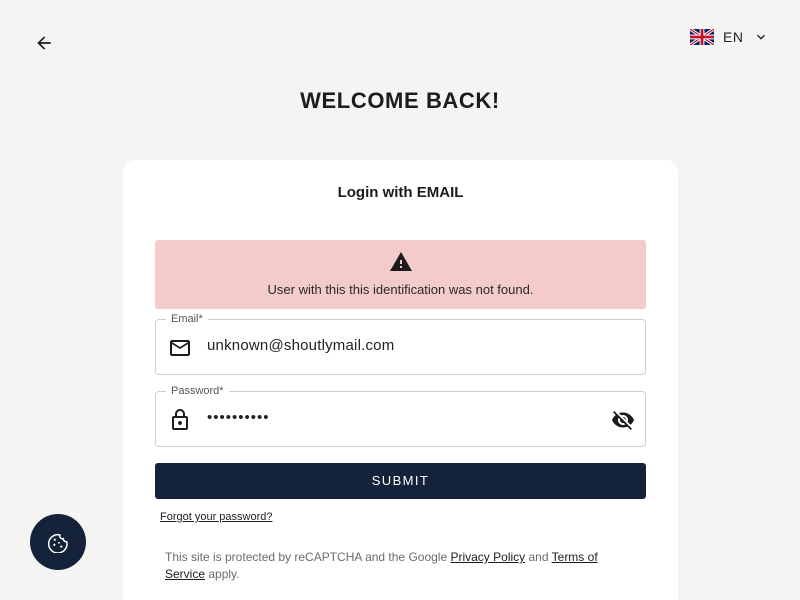 This screenshot has width=800, height=600. Describe the element at coordinates (222, 574) in the screenshot. I see `recaptcha-suffix: apply.` at that location.